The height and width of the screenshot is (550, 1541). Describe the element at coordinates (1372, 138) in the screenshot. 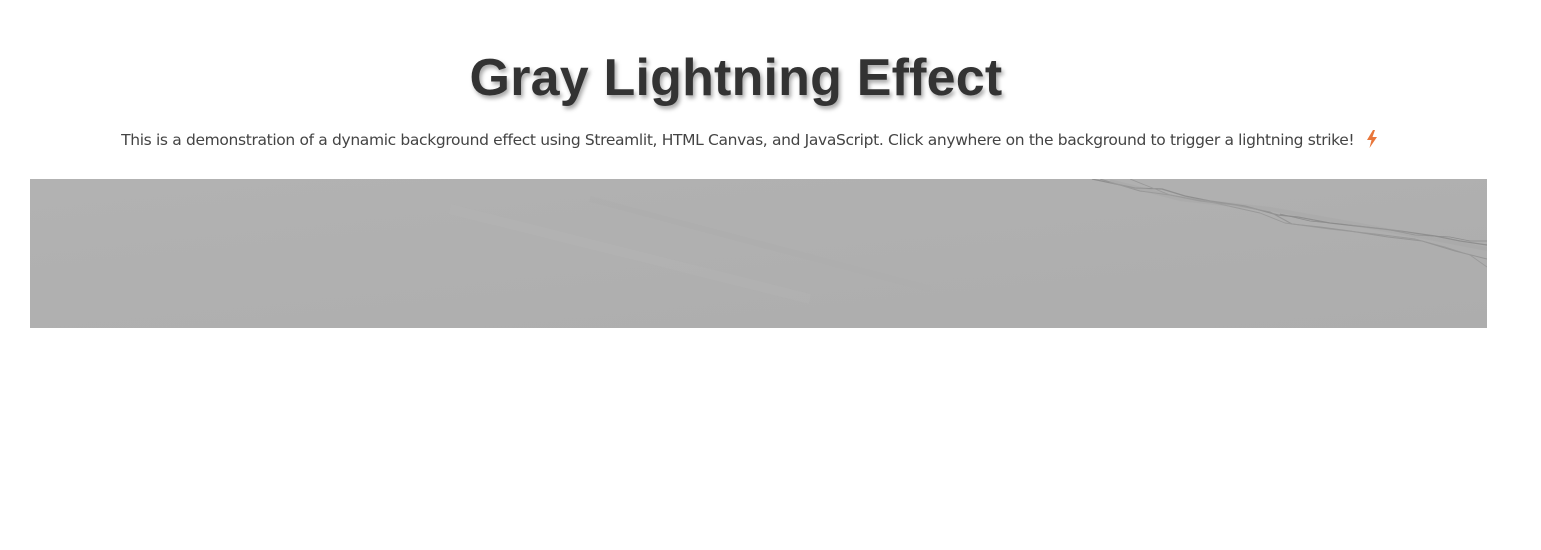

I see `lightning-bolt-icon` at that location.